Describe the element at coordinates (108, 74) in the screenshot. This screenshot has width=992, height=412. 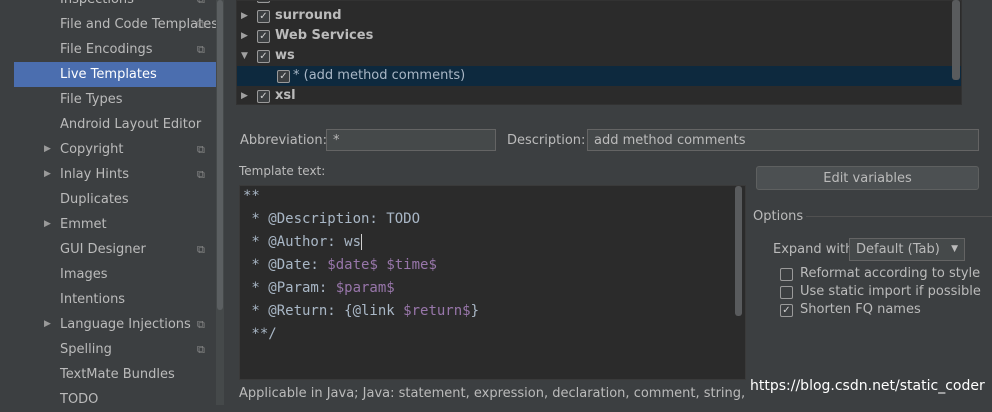
I see `sidebar-item-label: Live Templates` at that location.